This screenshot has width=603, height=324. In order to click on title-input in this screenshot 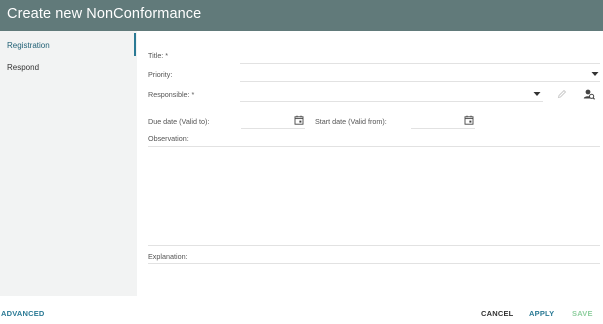, I will do `click(420, 56)`.